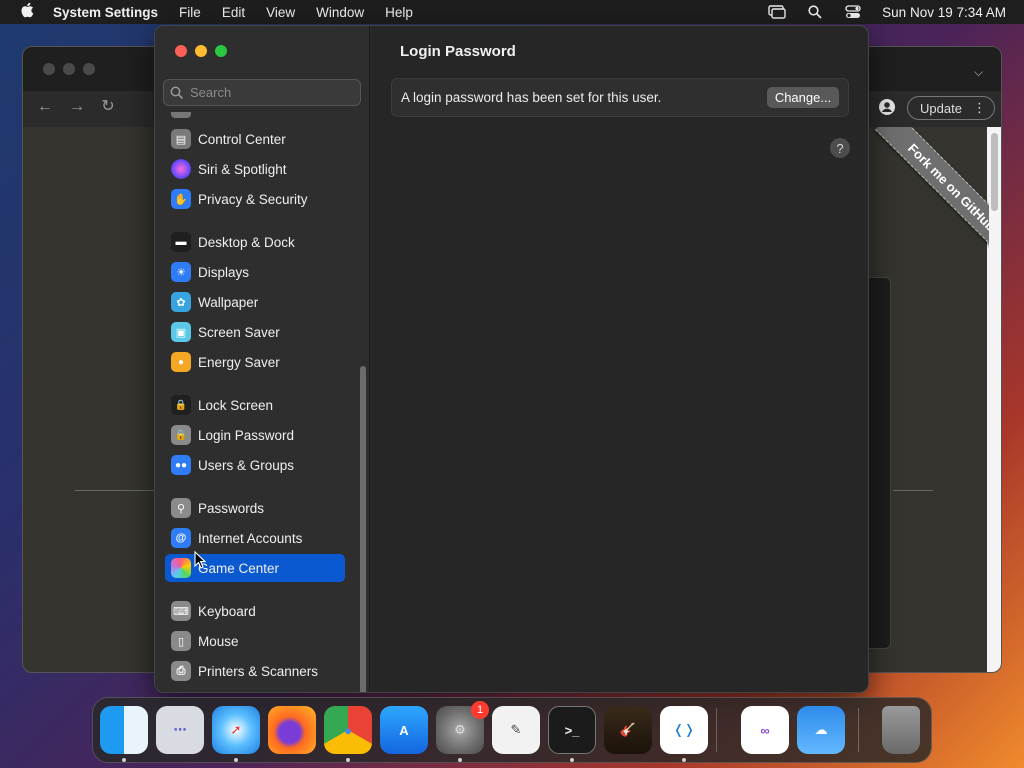 The image size is (1024, 768). I want to click on menu-window: Window, so click(340, 12).